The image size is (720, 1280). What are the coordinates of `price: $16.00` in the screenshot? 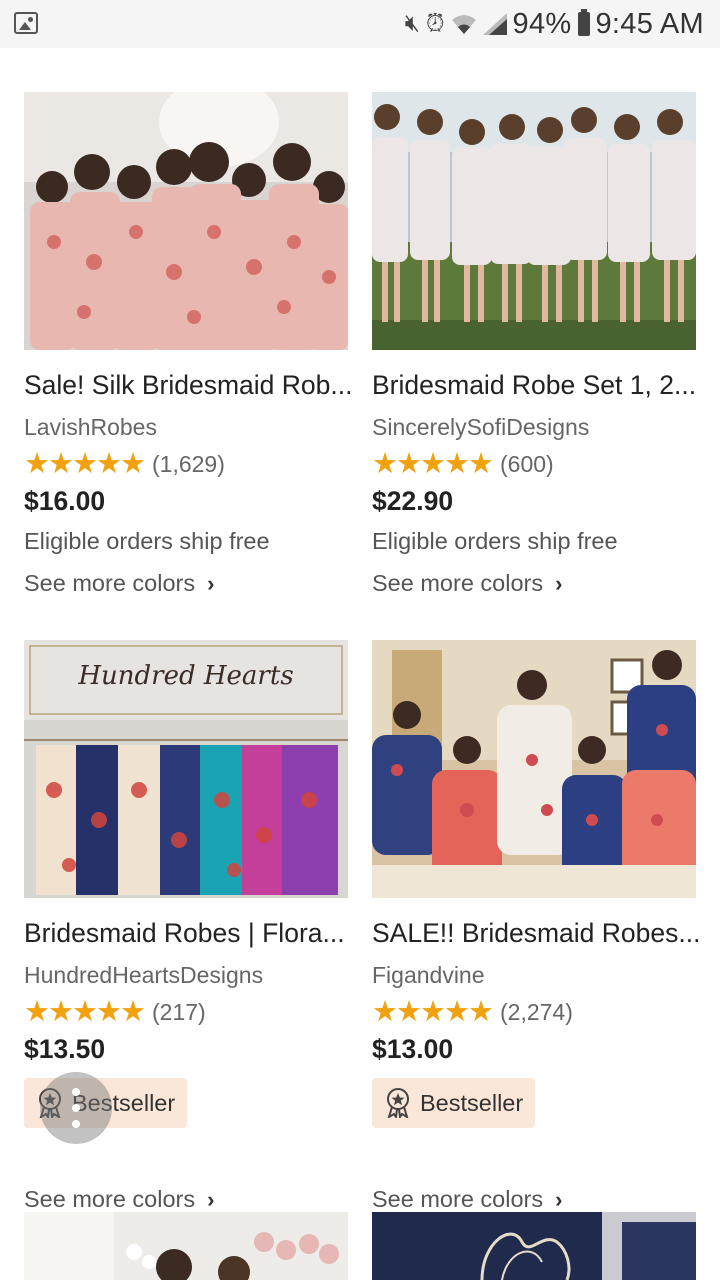 It's located at (65, 501).